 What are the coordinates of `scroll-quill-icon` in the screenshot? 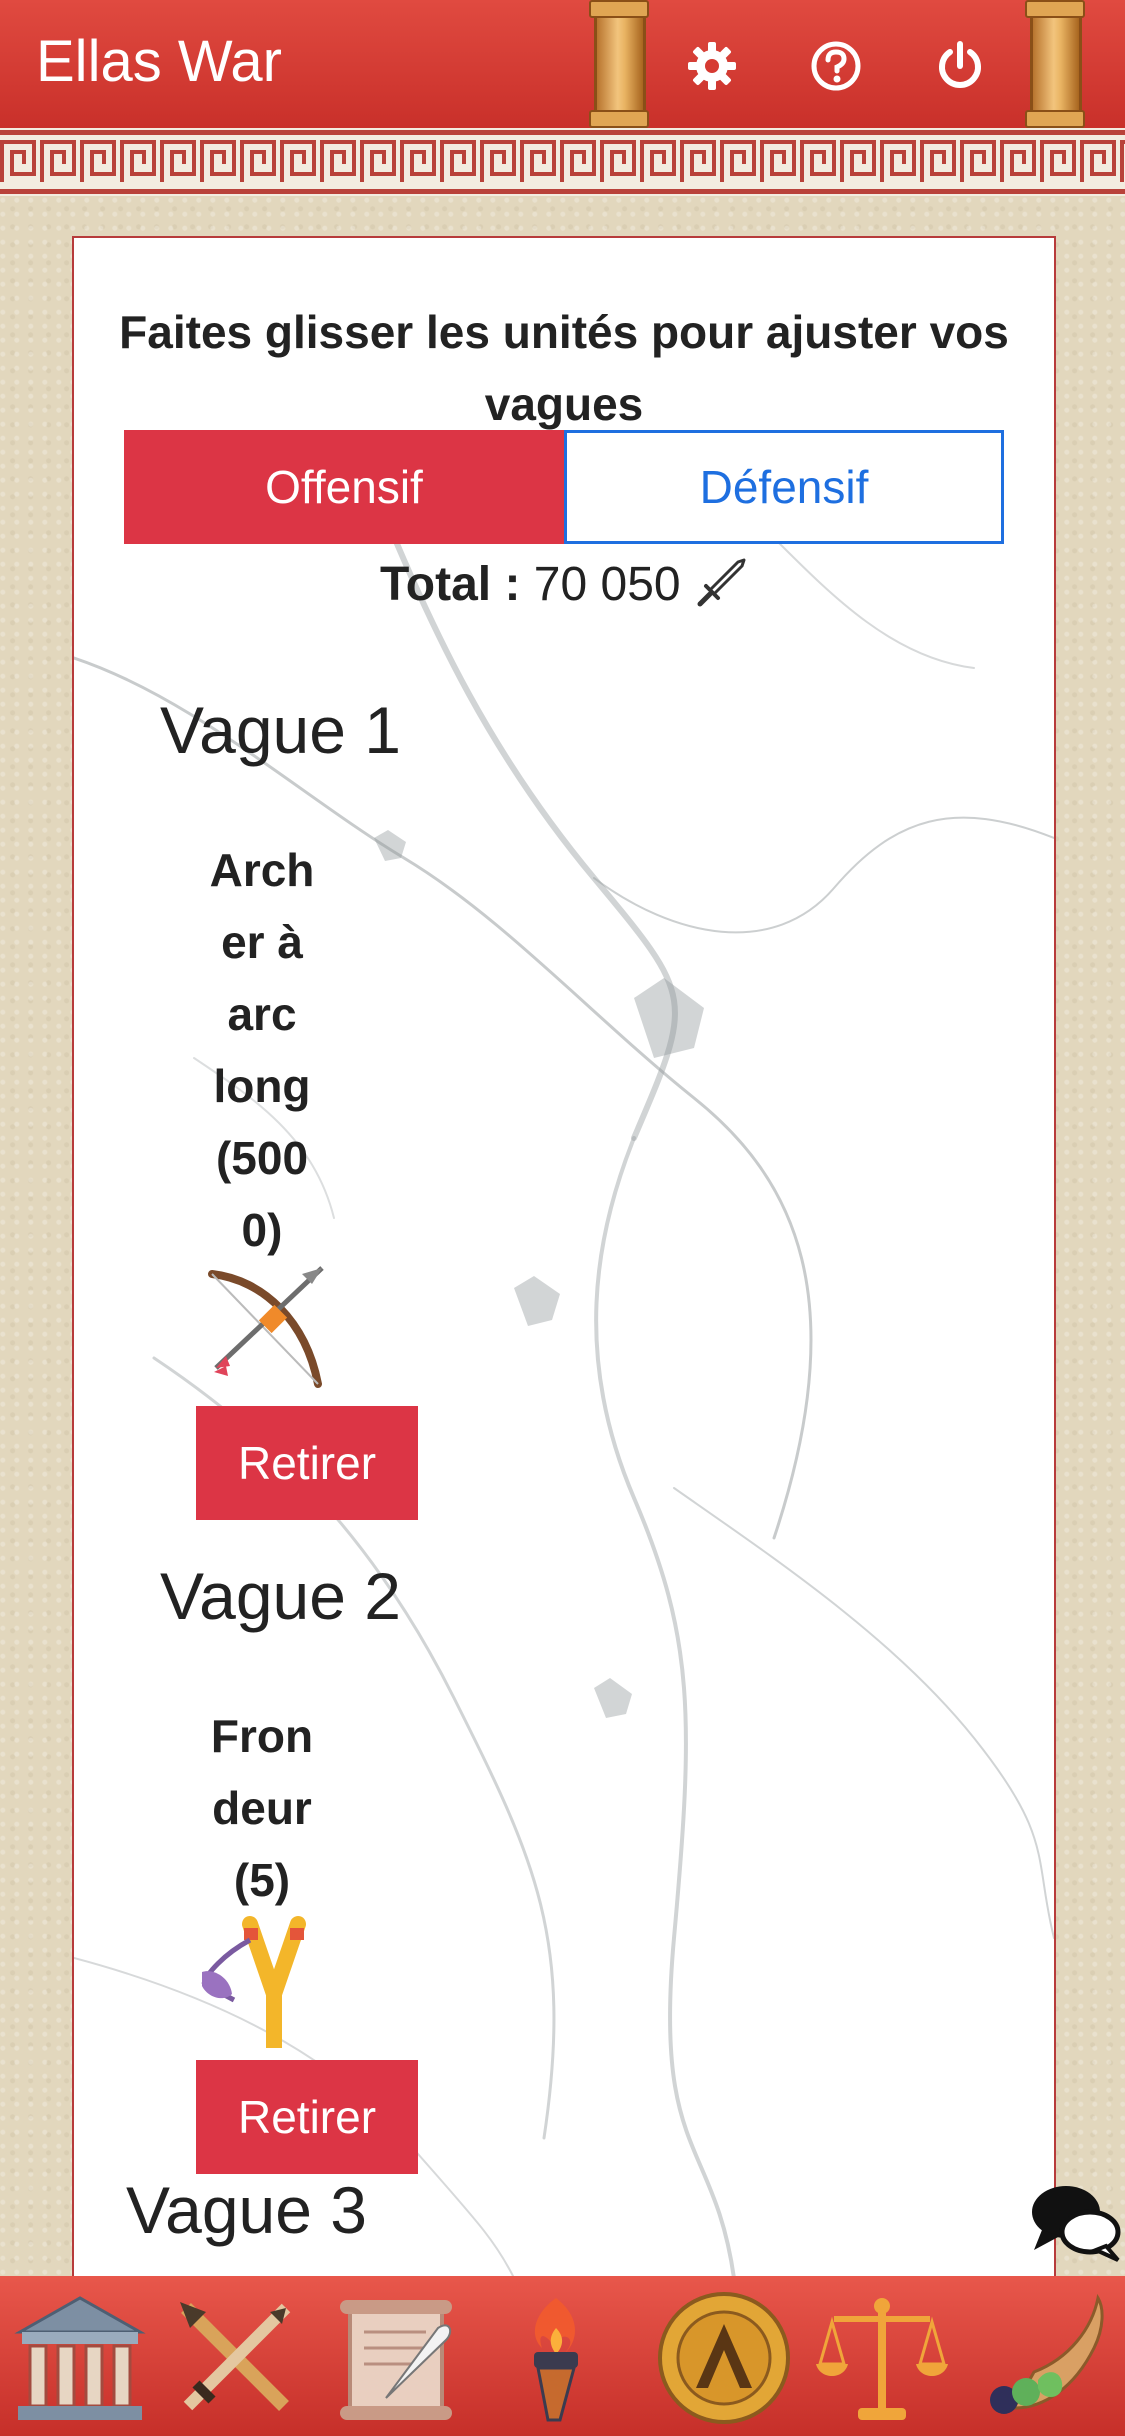 It's located at (396, 2358).